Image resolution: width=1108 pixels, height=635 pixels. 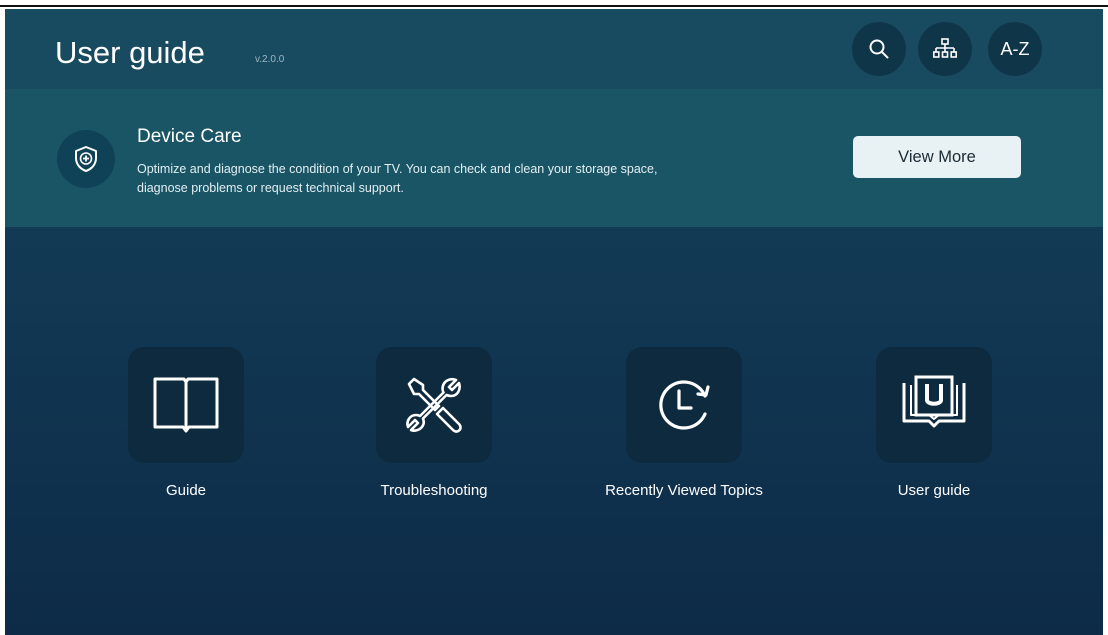 What do you see at coordinates (934, 490) in the screenshot?
I see `tile-label-user-guide: User guide` at bounding box center [934, 490].